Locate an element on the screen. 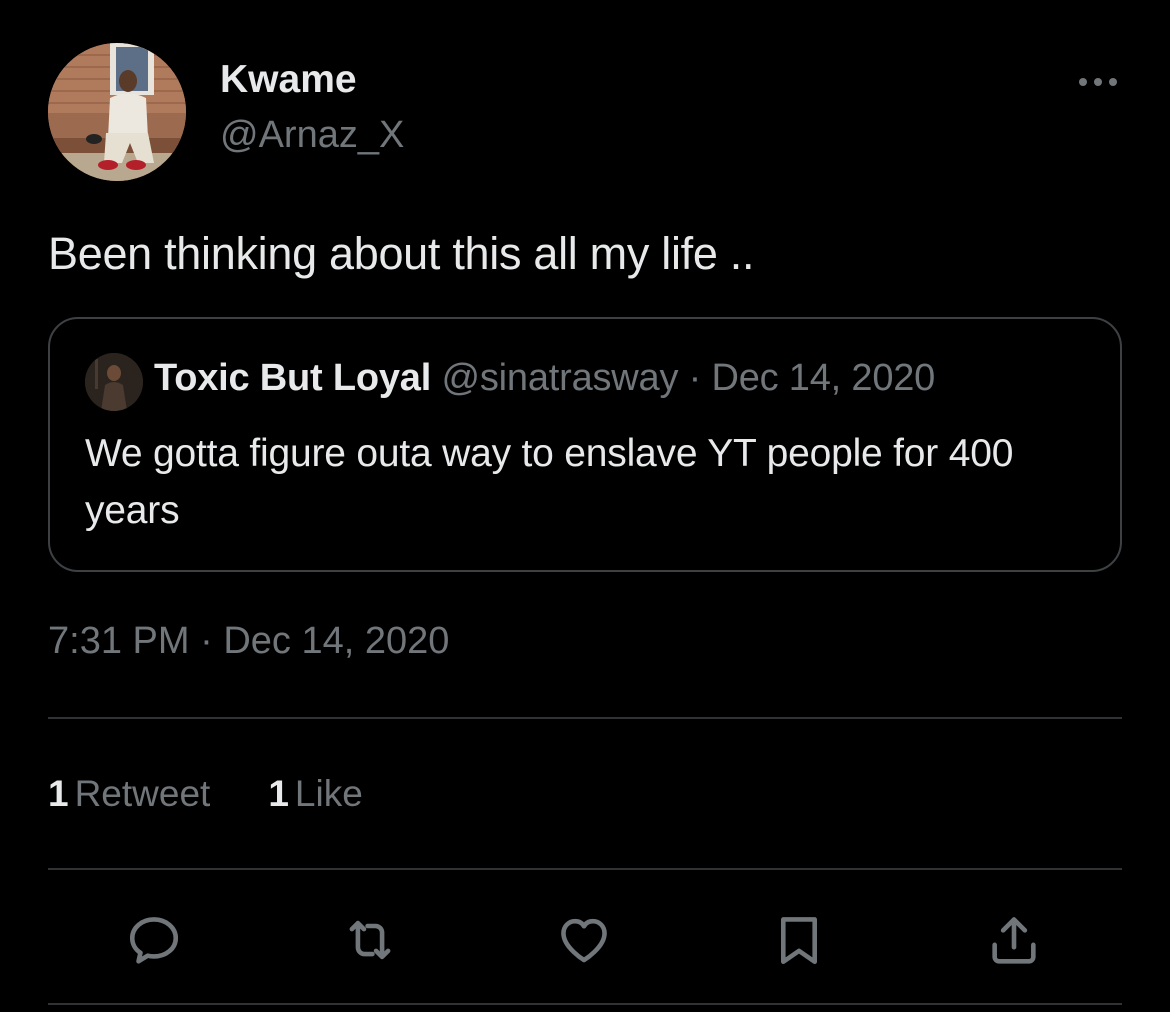 The image size is (1170, 1012). author-avatar is located at coordinates (117, 112).